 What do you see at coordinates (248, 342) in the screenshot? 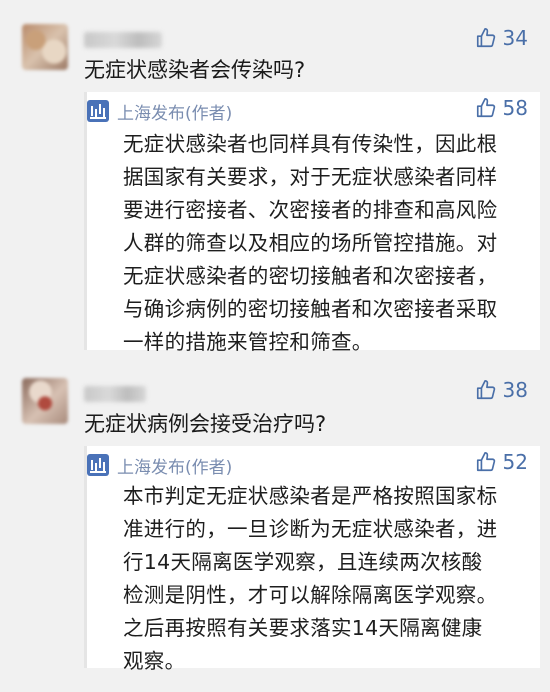
I see `reply-line: 一样的措施来管控和筛查。` at bounding box center [248, 342].